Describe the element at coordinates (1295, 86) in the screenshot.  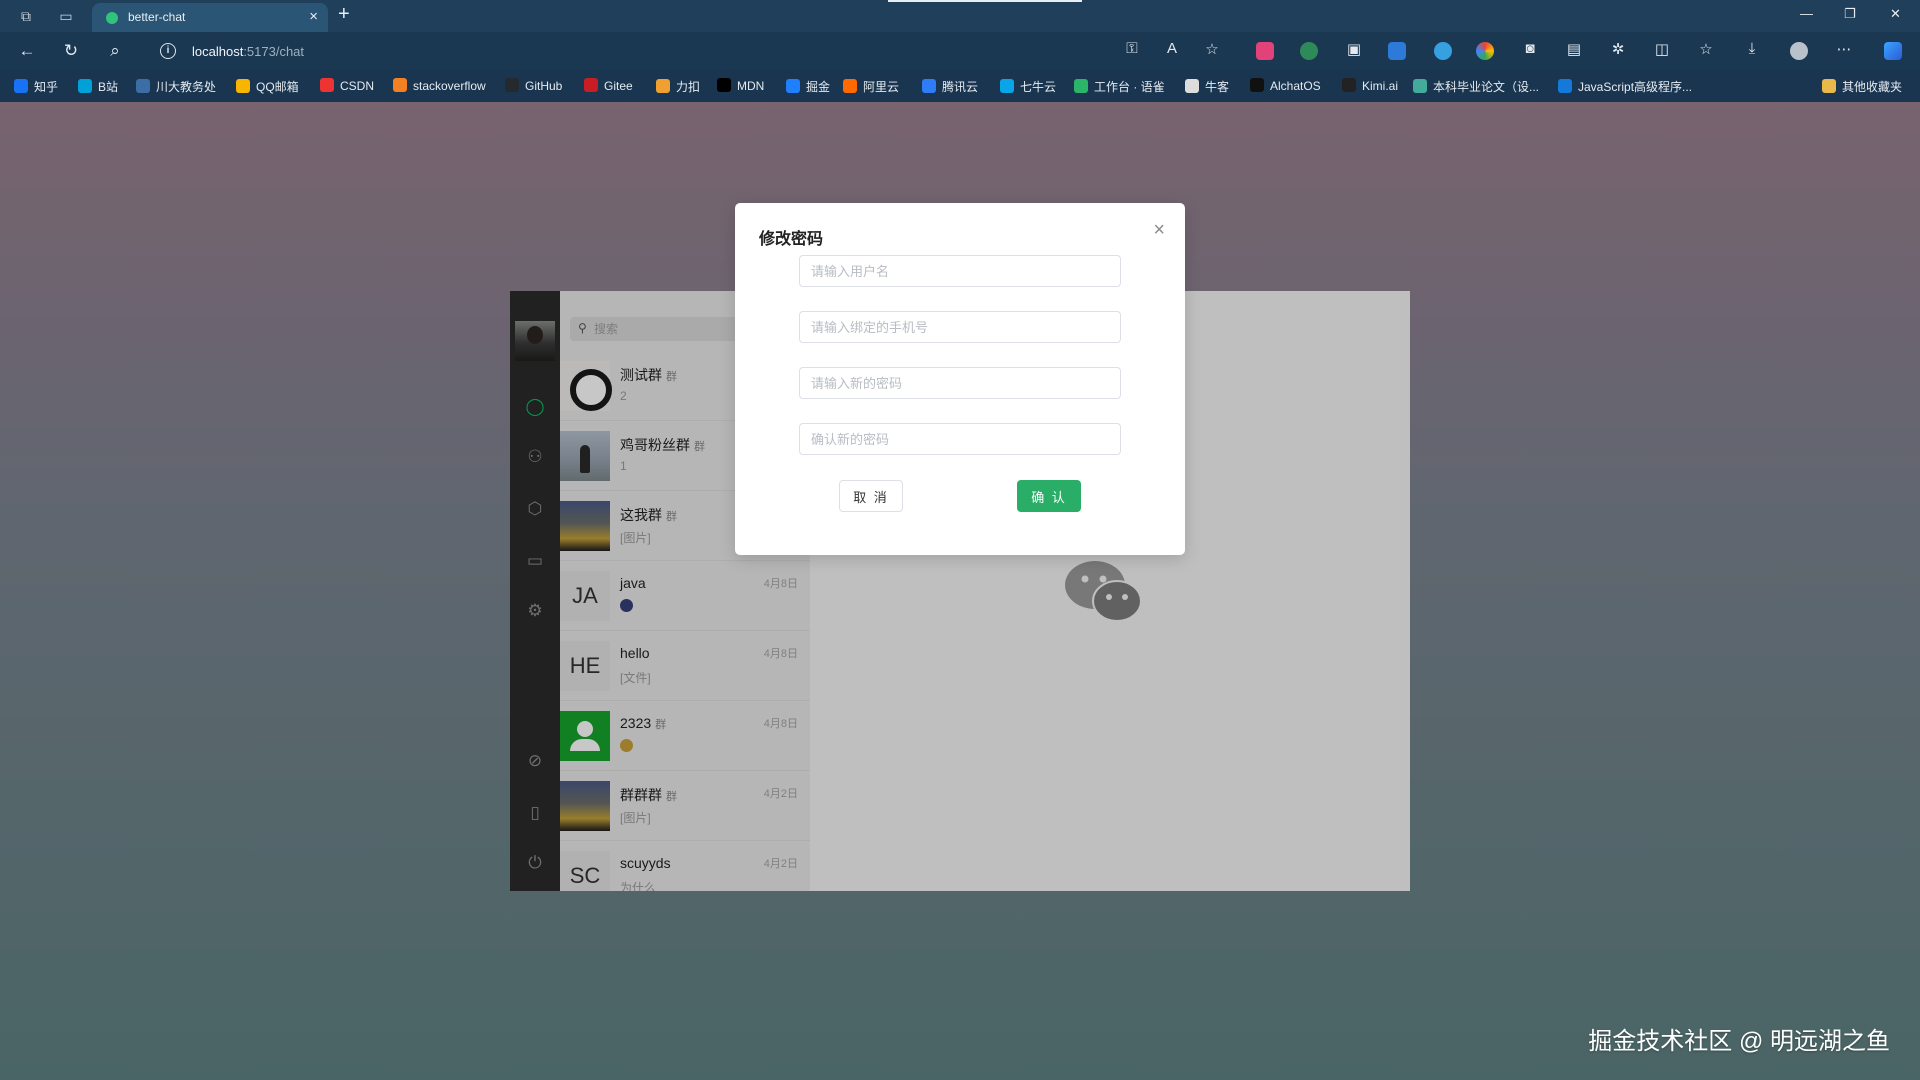
I see `bookmark-label: AlchatOS` at that location.